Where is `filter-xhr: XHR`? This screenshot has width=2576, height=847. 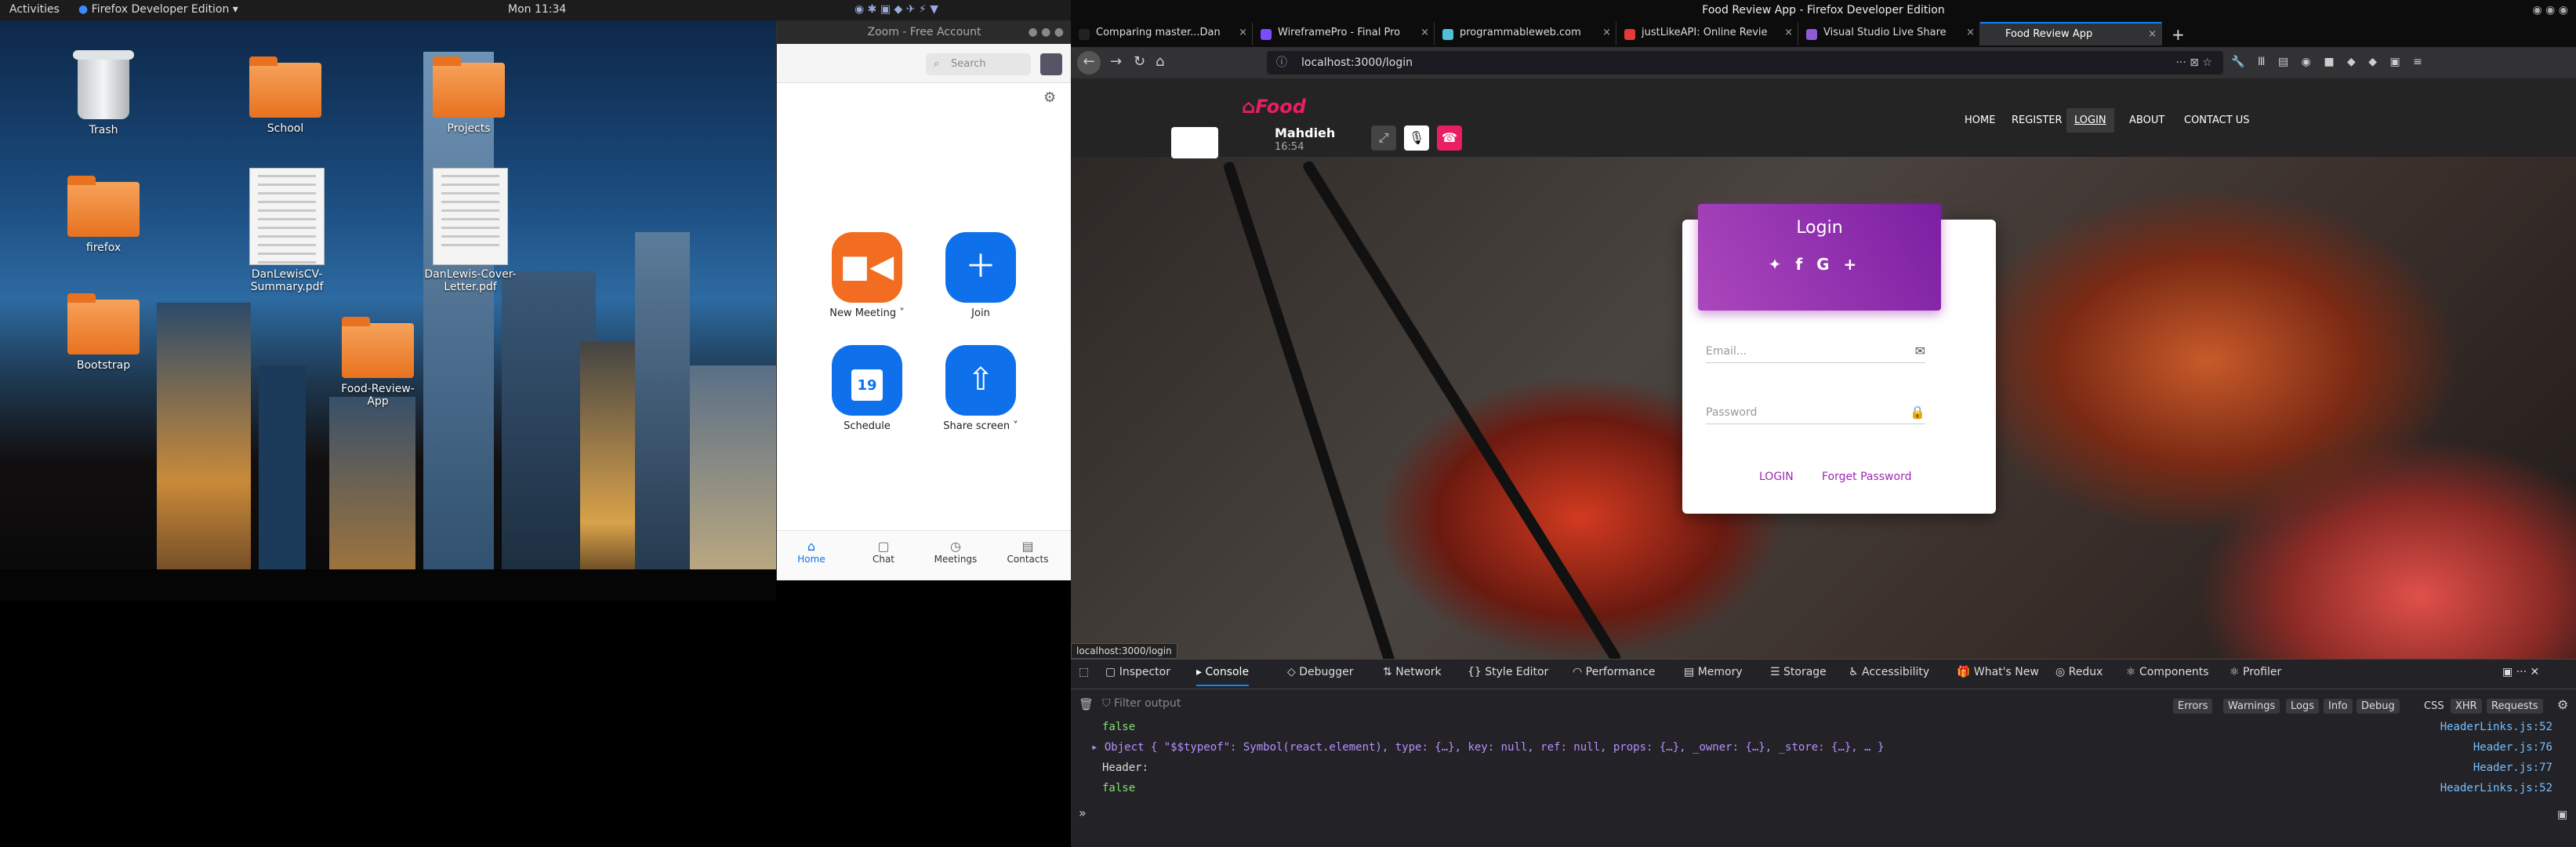
filter-xhr: XHR is located at coordinates (2467, 706).